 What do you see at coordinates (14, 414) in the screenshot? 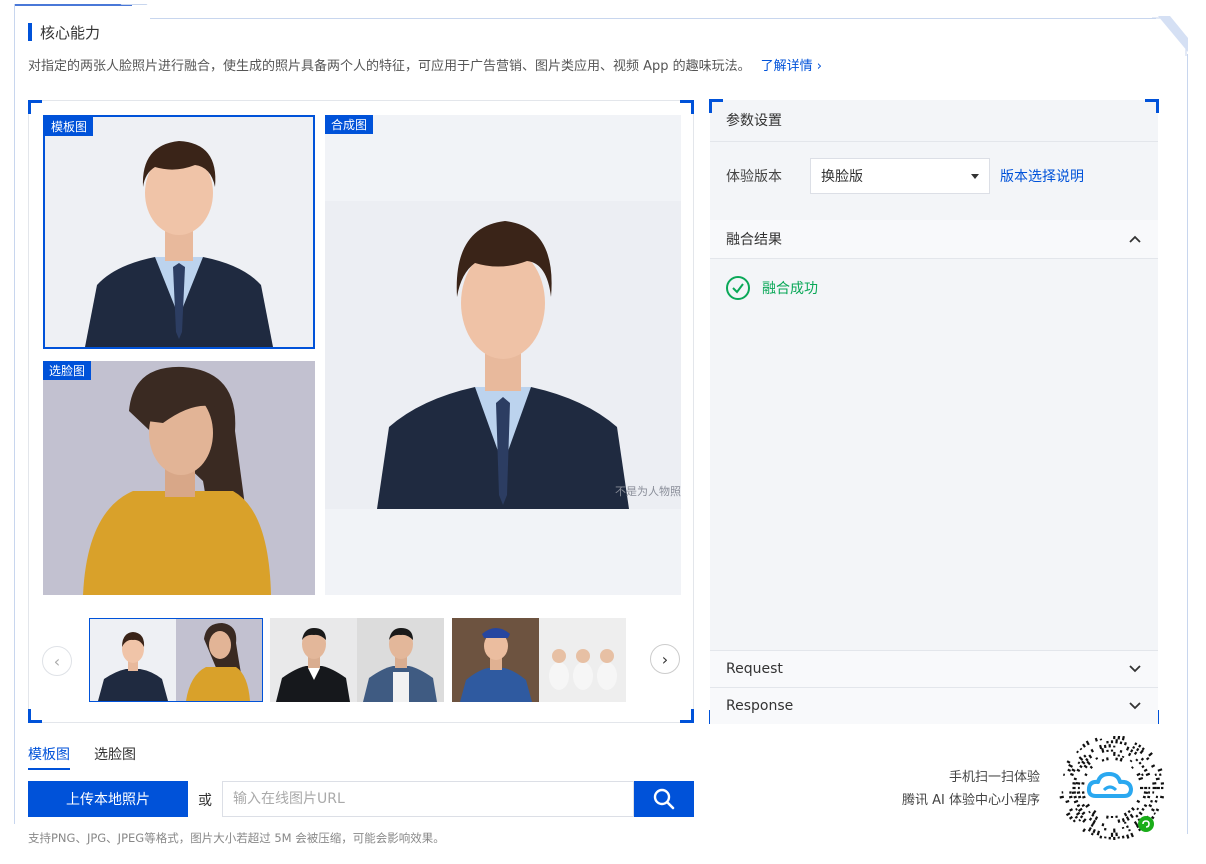
I see `frame-left-edge` at bounding box center [14, 414].